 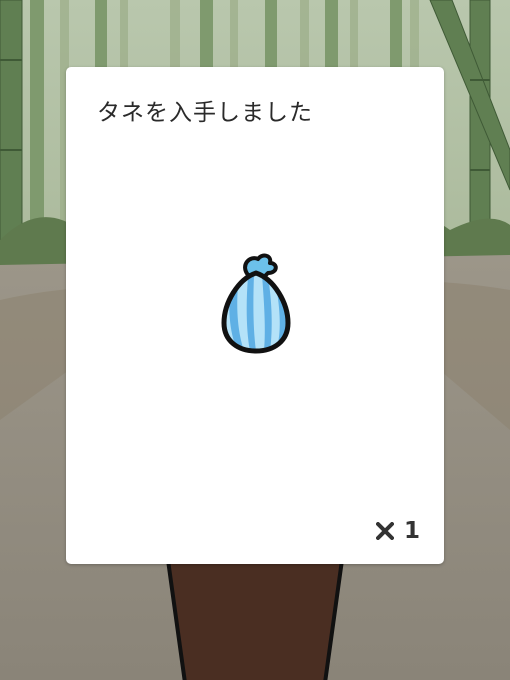 What do you see at coordinates (256, 303) in the screenshot?
I see `seed-bag-icon` at bounding box center [256, 303].